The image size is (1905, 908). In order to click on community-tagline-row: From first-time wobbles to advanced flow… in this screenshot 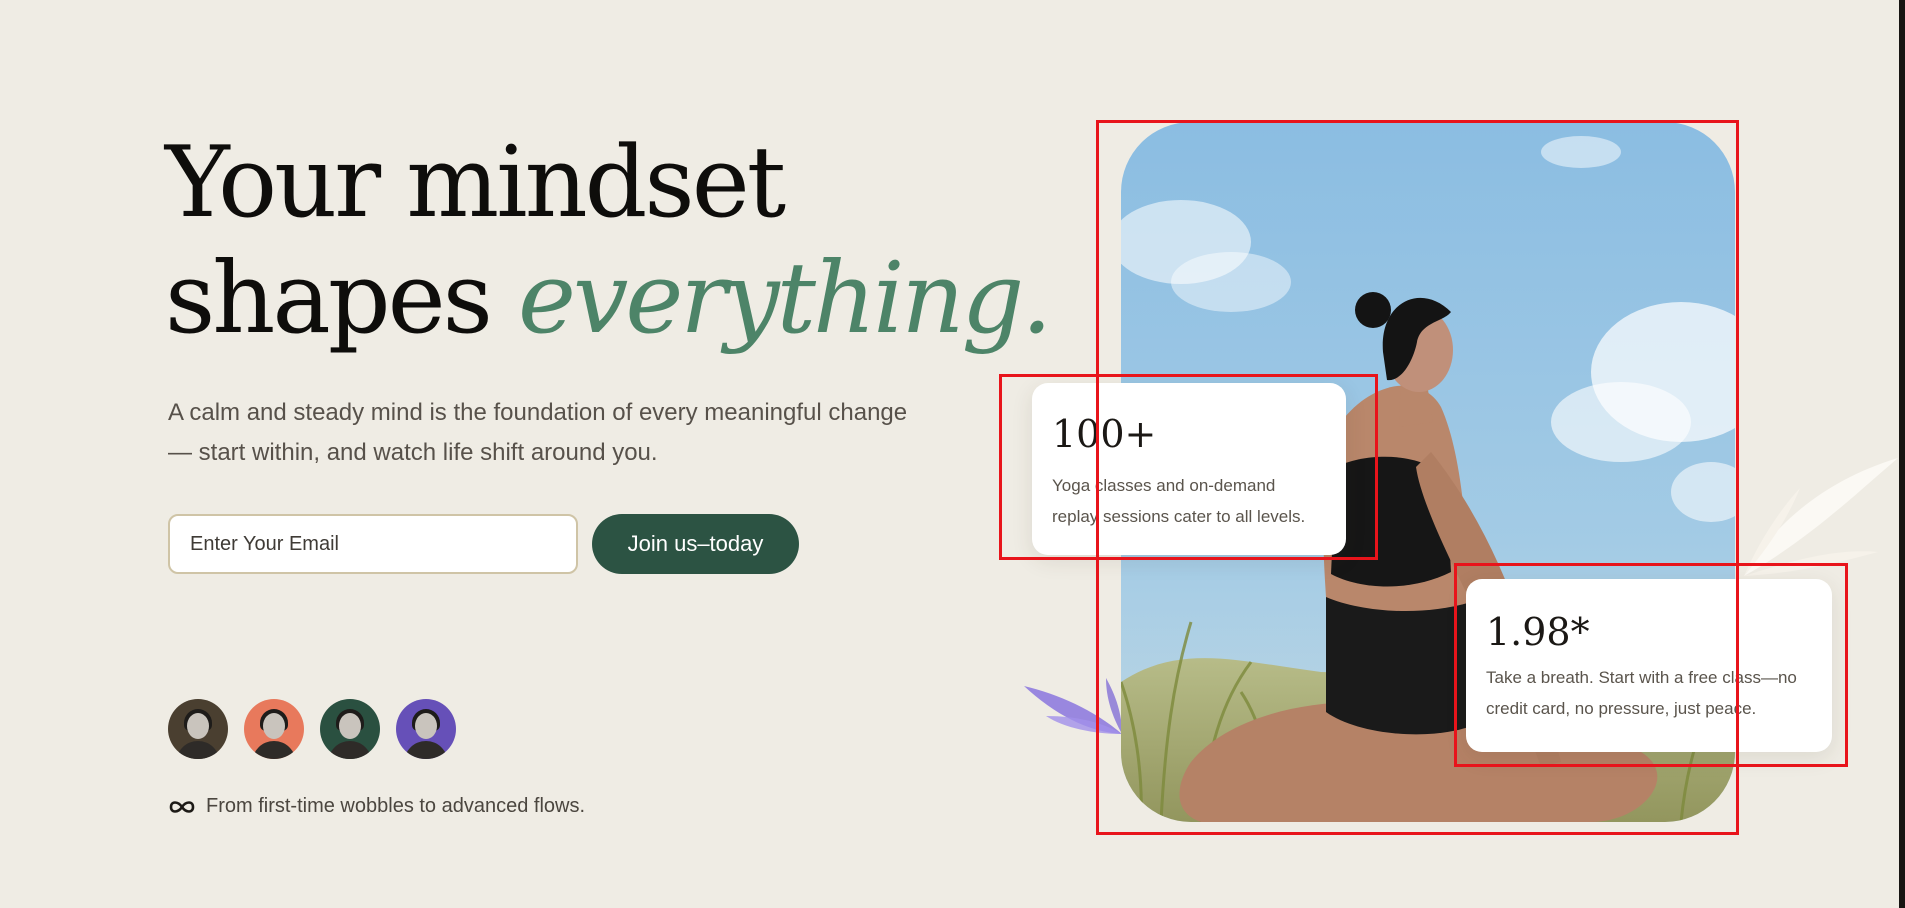, I will do `click(376, 806)`.